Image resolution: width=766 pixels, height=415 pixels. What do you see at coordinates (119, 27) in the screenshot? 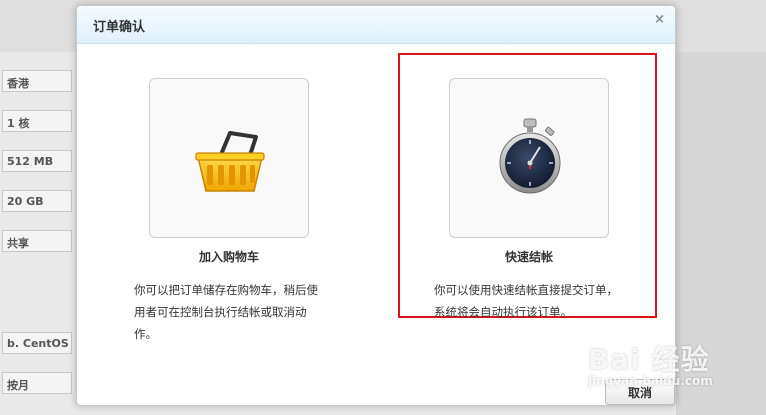
I see `dialog-title: 订单确认` at bounding box center [119, 27].